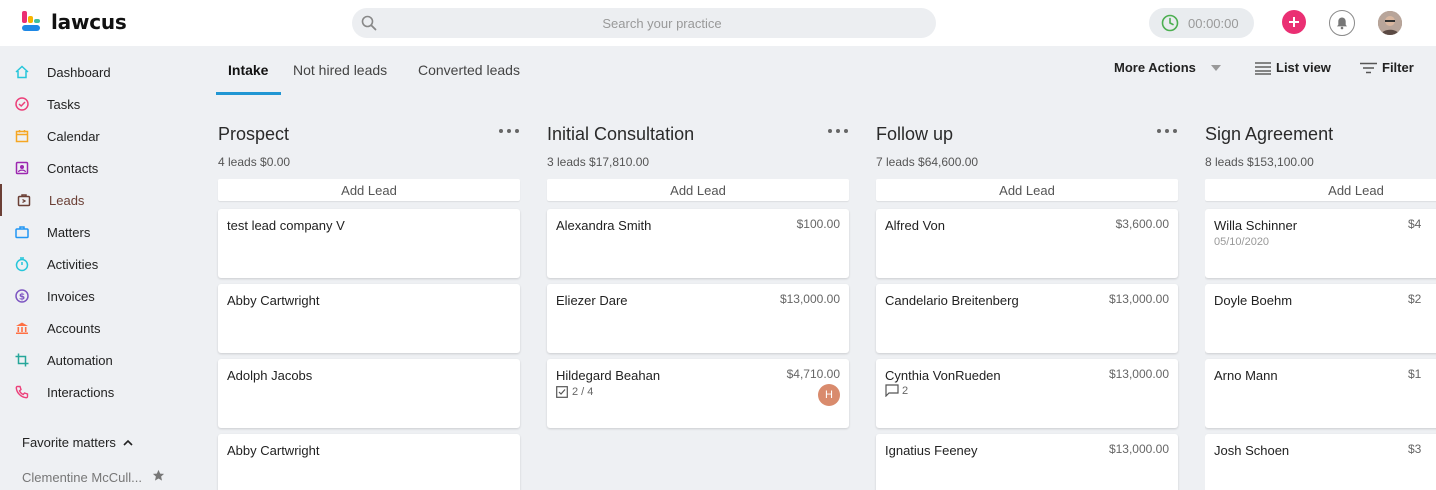  I want to click on lead-card: Cynthia VonRueden $13,000.00 2, so click(1027, 393).